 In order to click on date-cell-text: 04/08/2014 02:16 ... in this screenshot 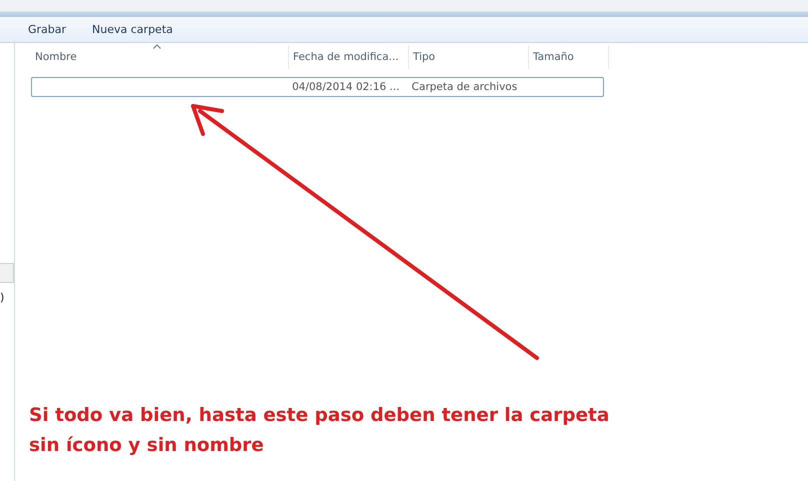, I will do `click(346, 87)`.